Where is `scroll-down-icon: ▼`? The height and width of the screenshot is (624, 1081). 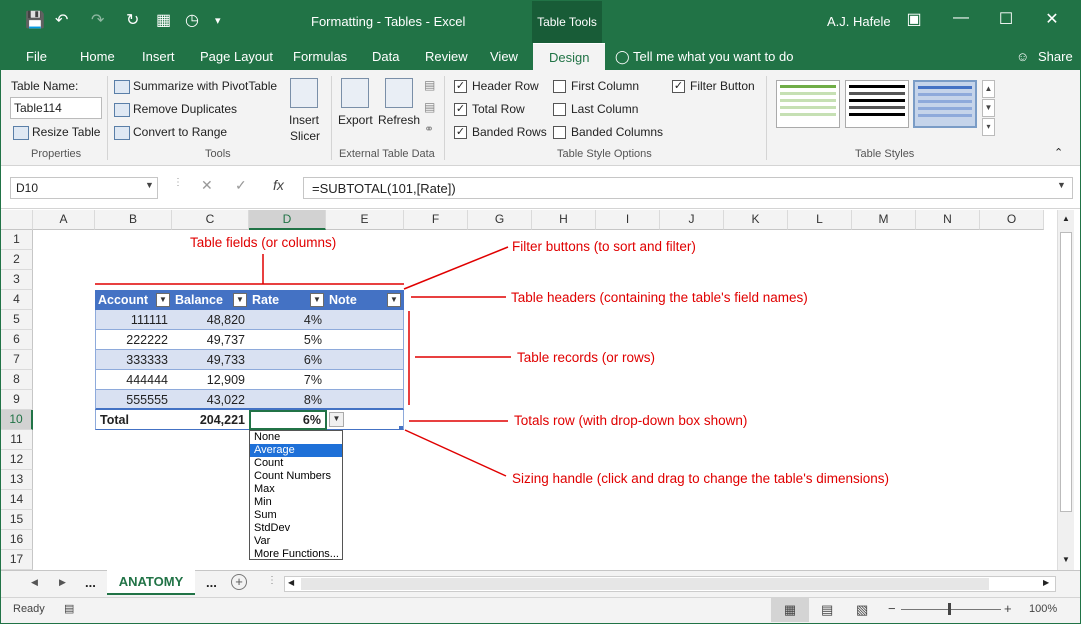 scroll-down-icon: ▼ is located at coordinates (1066, 559).